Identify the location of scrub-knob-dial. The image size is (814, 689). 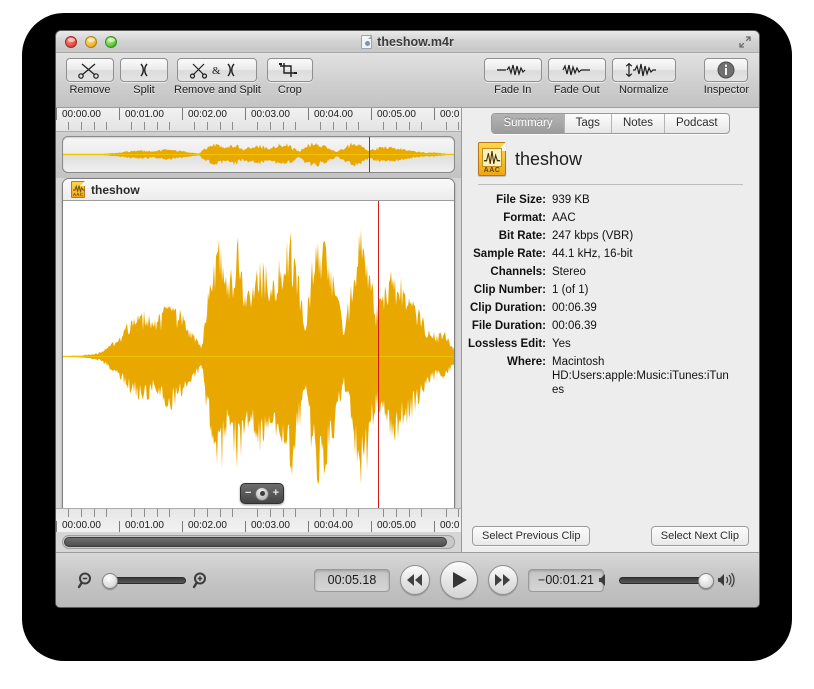
(262, 493).